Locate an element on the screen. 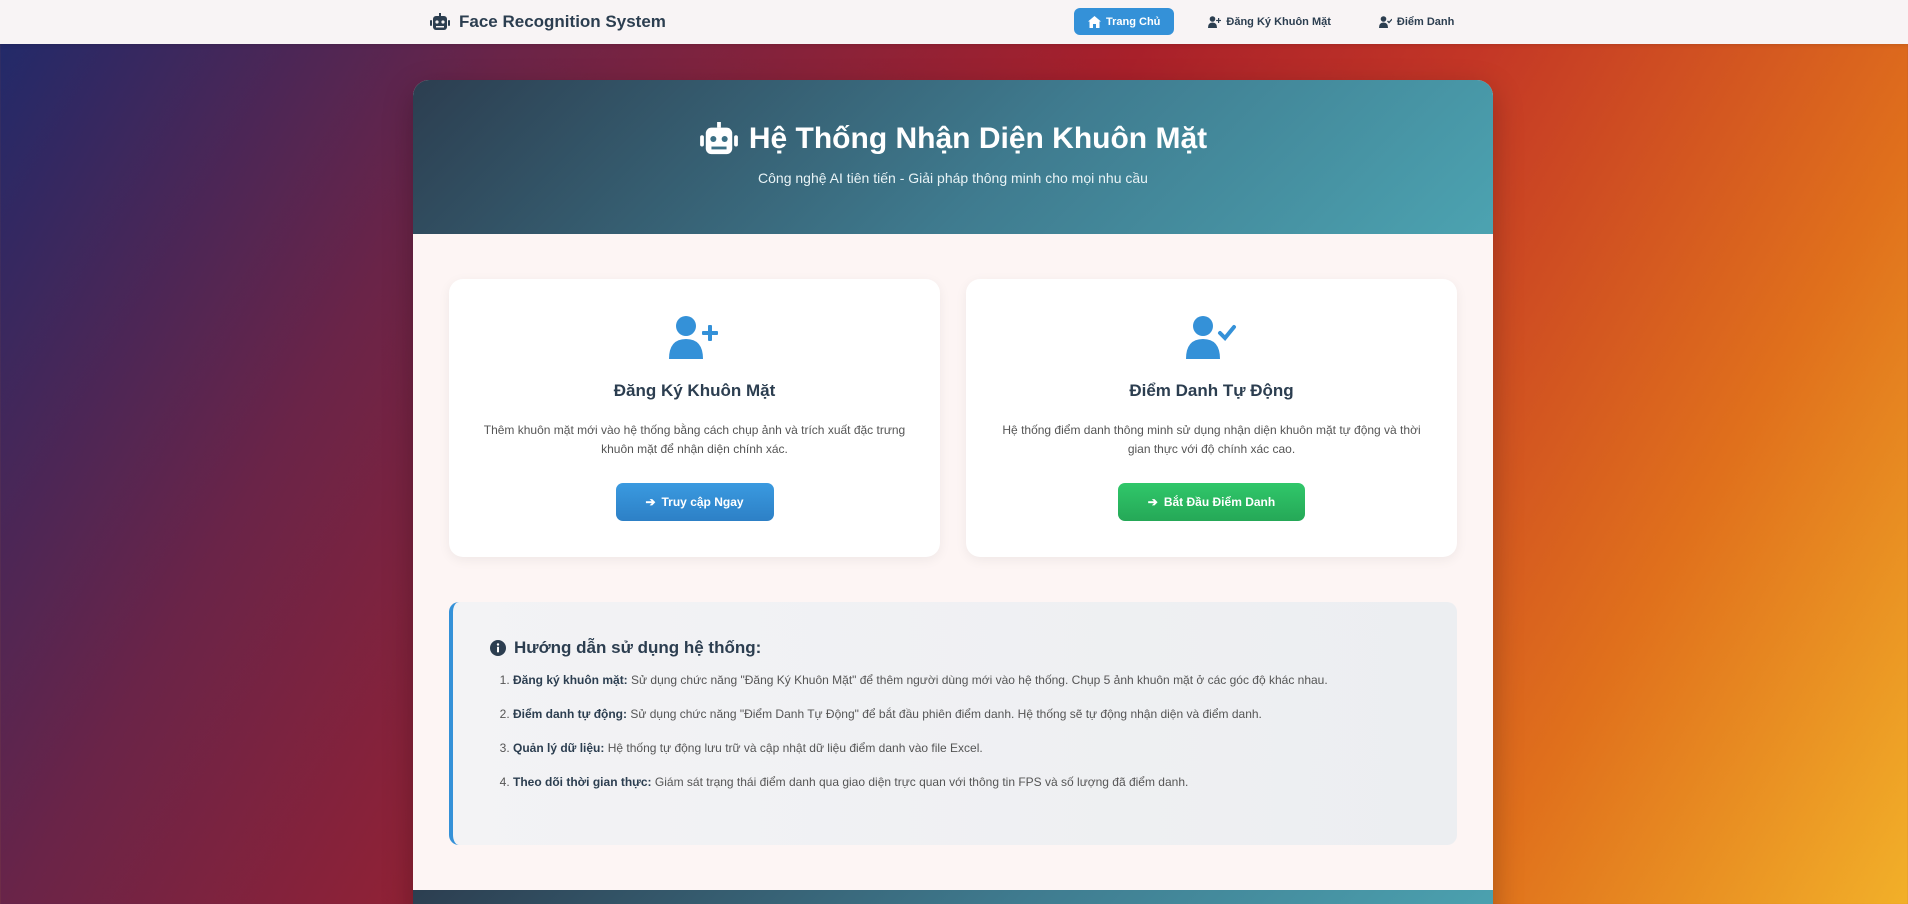 This screenshot has width=1908, height=904. step-label: Theo dõi thời gian thực: is located at coordinates (582, 782).